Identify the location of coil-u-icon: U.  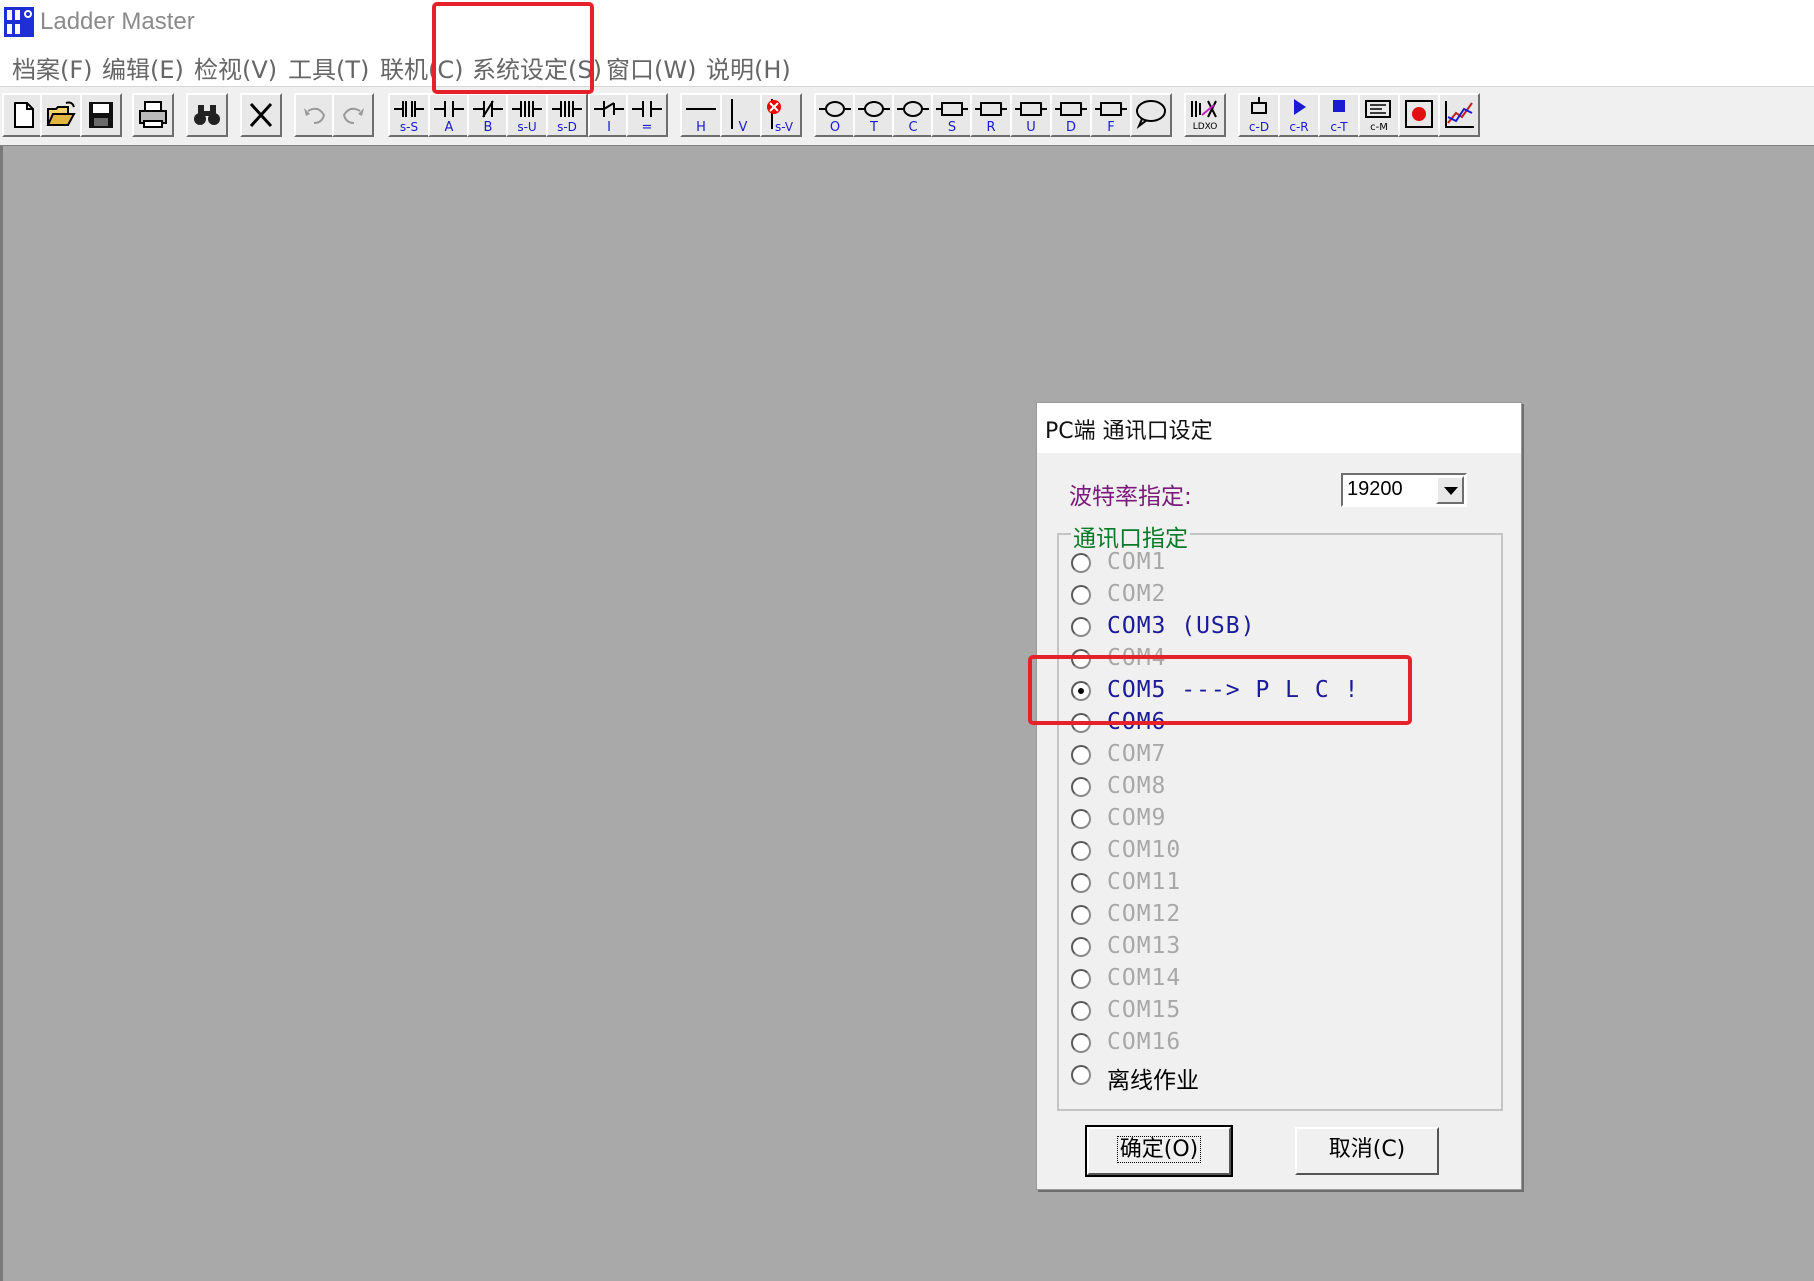
(1031, 115).